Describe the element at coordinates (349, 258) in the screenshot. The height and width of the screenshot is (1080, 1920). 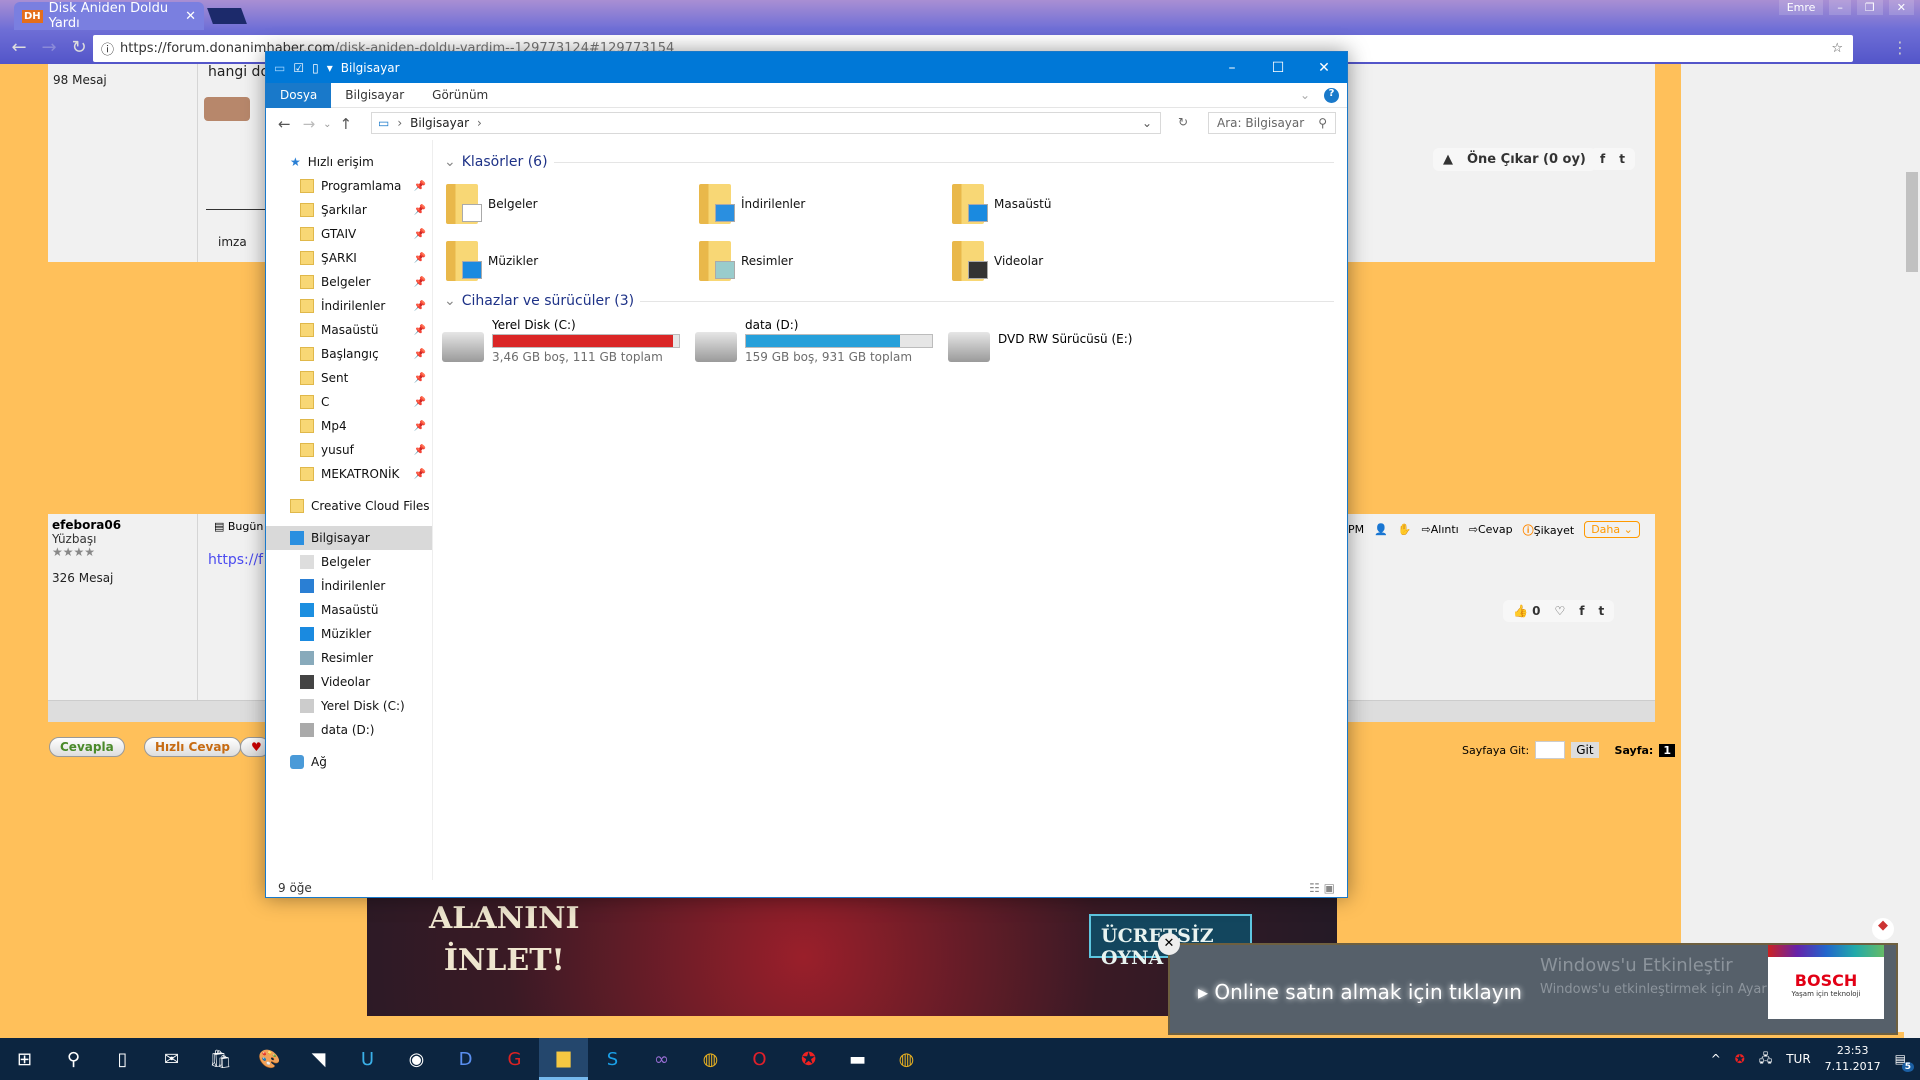
I see `nav-pinned-item: ŞARKI 📌` at that location.